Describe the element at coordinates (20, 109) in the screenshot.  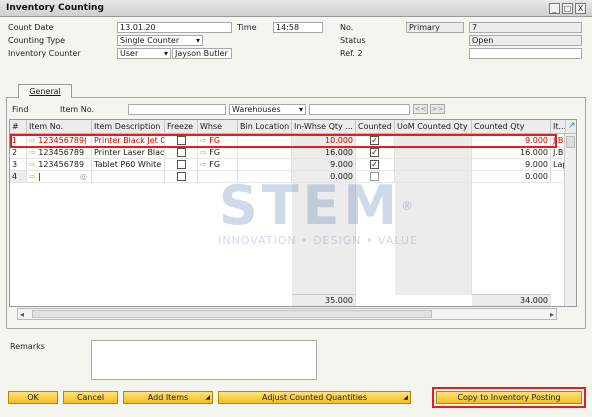
I see `find-label: Find` at that location.